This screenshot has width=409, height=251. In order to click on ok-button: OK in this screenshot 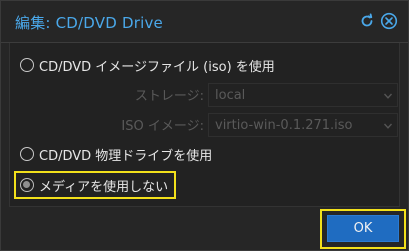, I will do `click(363, 228)`.